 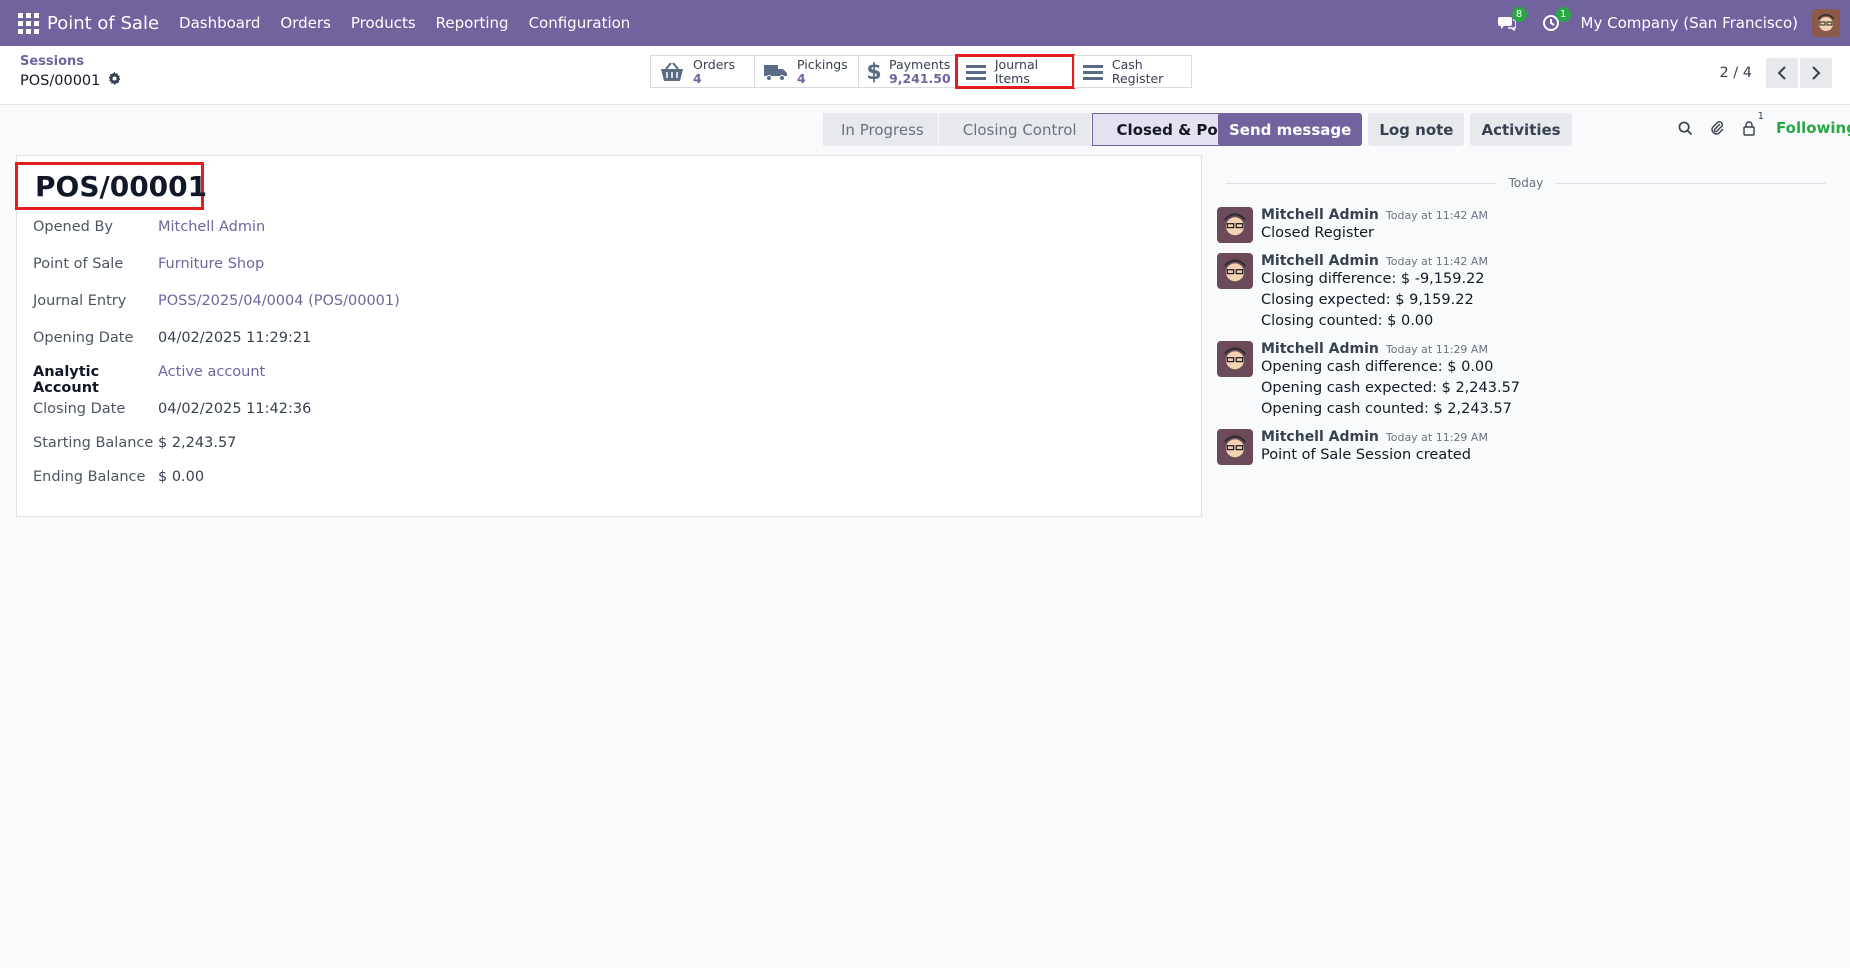 What do you see at coordinates (70, 61) in the screenshot?
I see `breadcrumb-sessions-link: Sessions` at bounding box center [70, 61].